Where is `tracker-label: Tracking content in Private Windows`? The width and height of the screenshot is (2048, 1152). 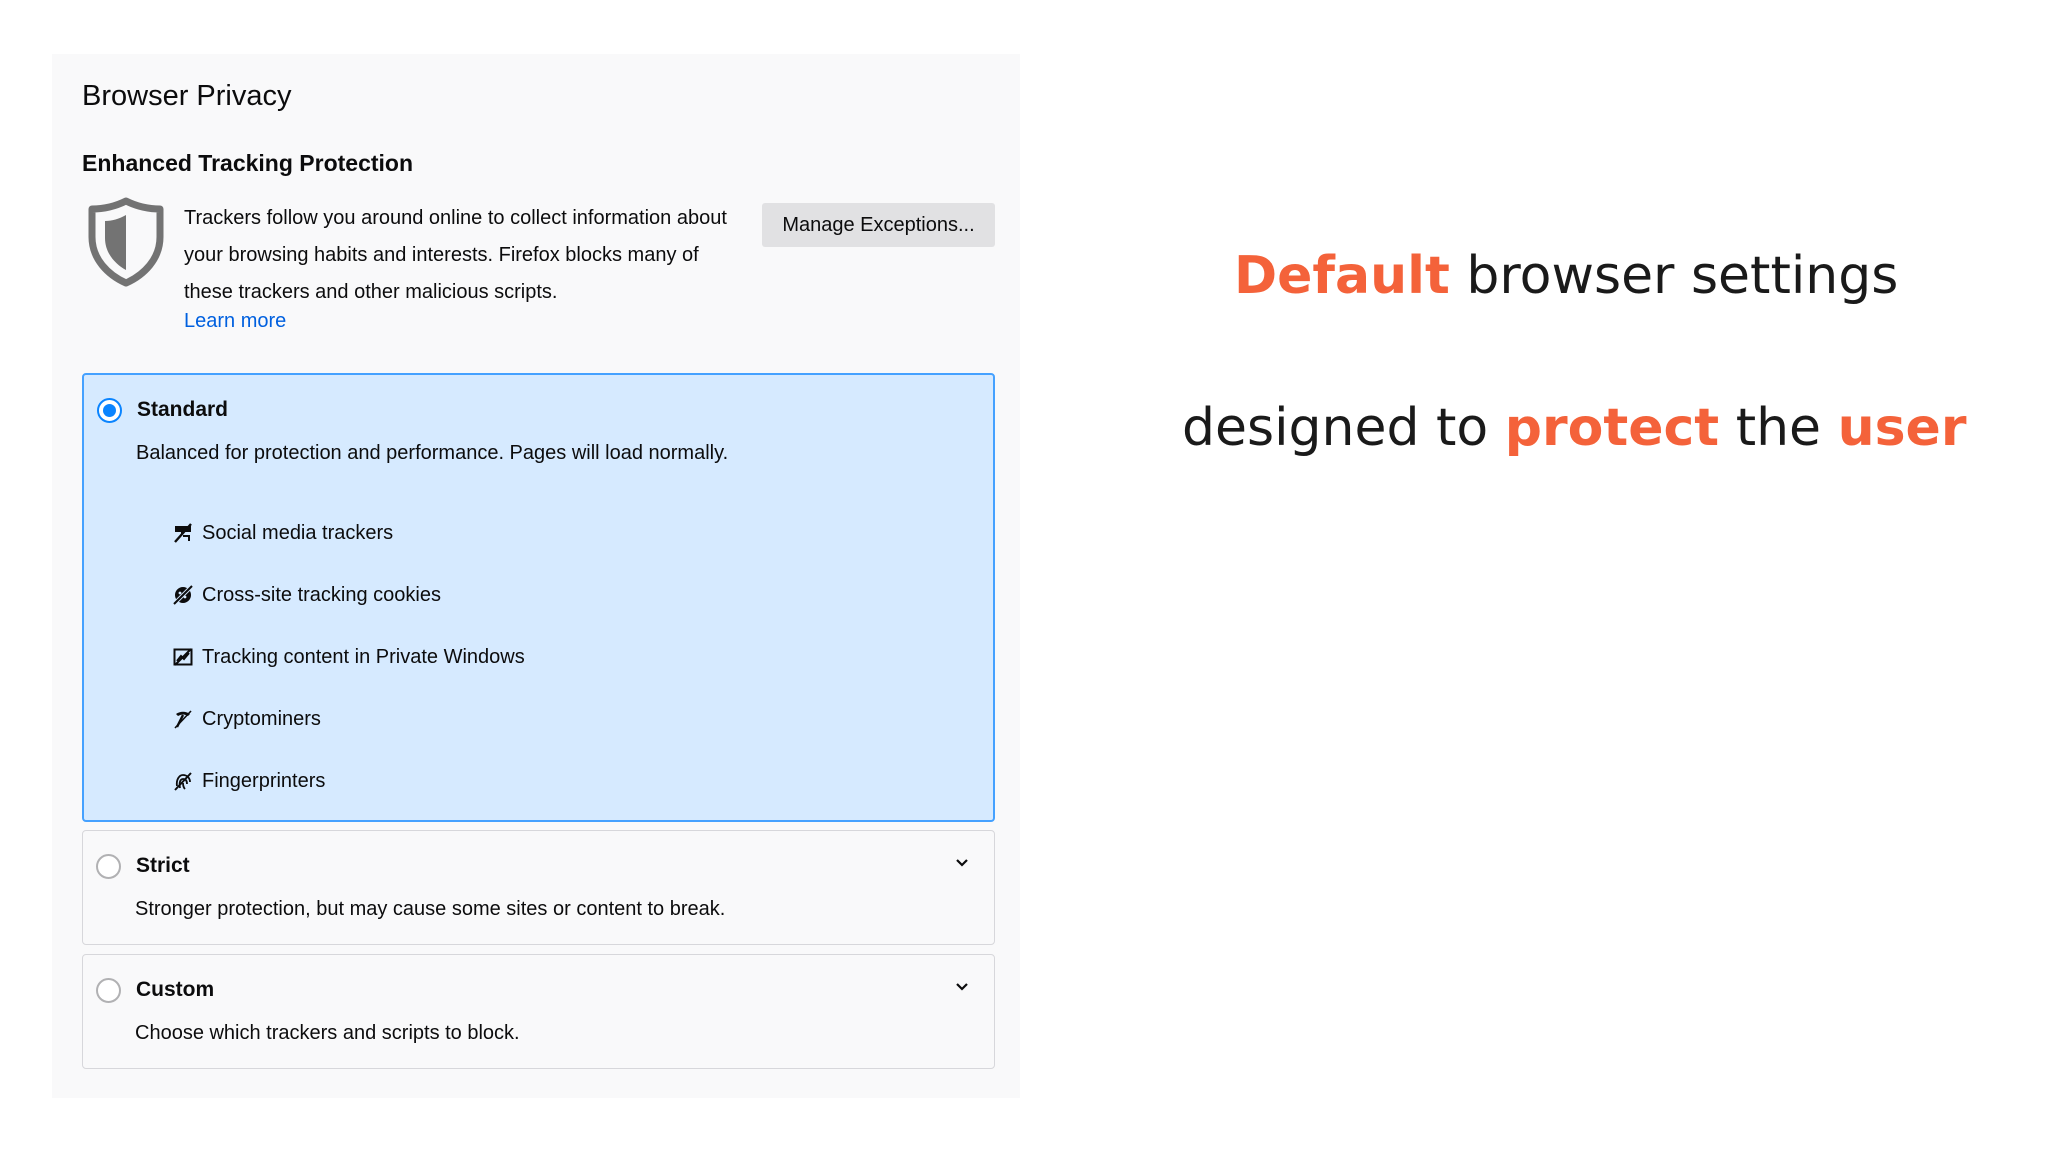
tracker-label: Tracking content in Private Windows is located at coordinates (363, 656).